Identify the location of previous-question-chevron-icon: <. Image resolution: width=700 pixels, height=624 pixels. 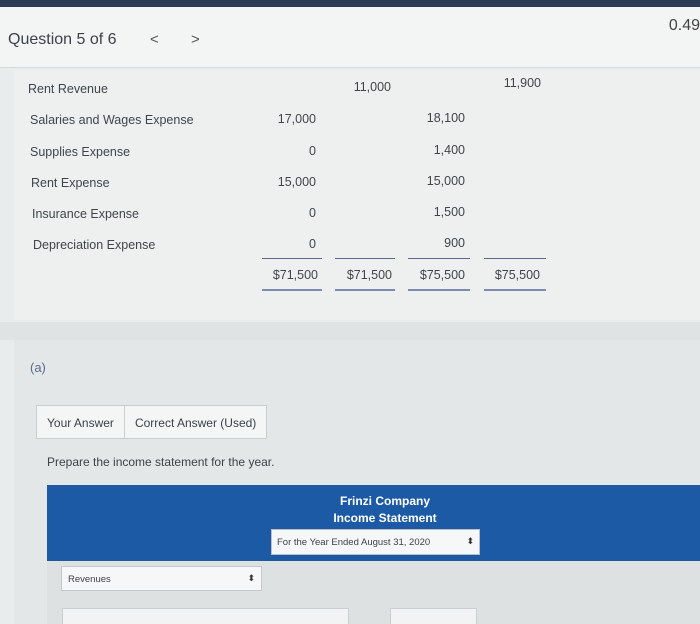
(154, 39).